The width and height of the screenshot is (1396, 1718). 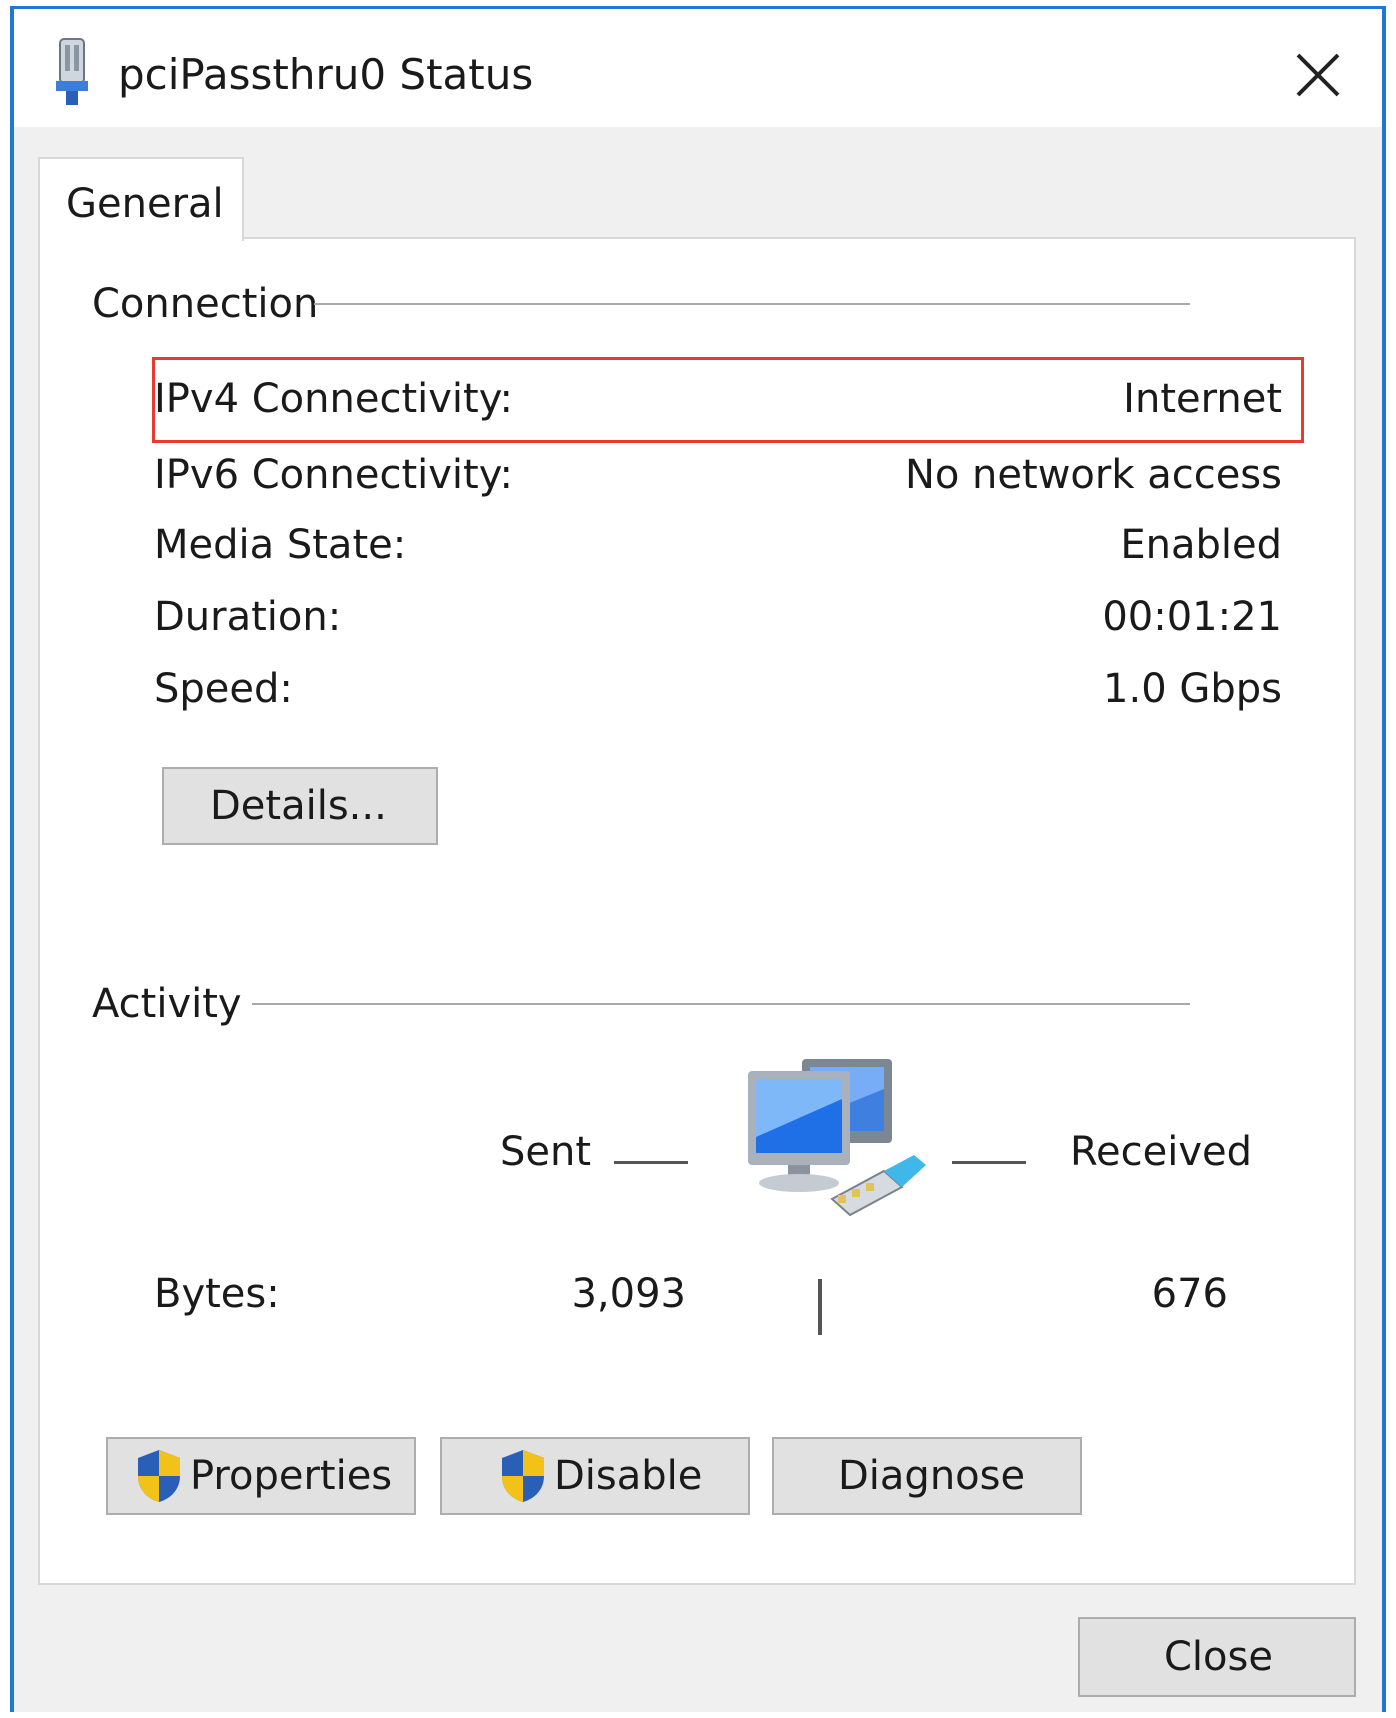 What do you see at coordinates (698, 68) in the screenshot?
I see `title-bar: pciPassthru0 Status` at bounding box center [698, 68].